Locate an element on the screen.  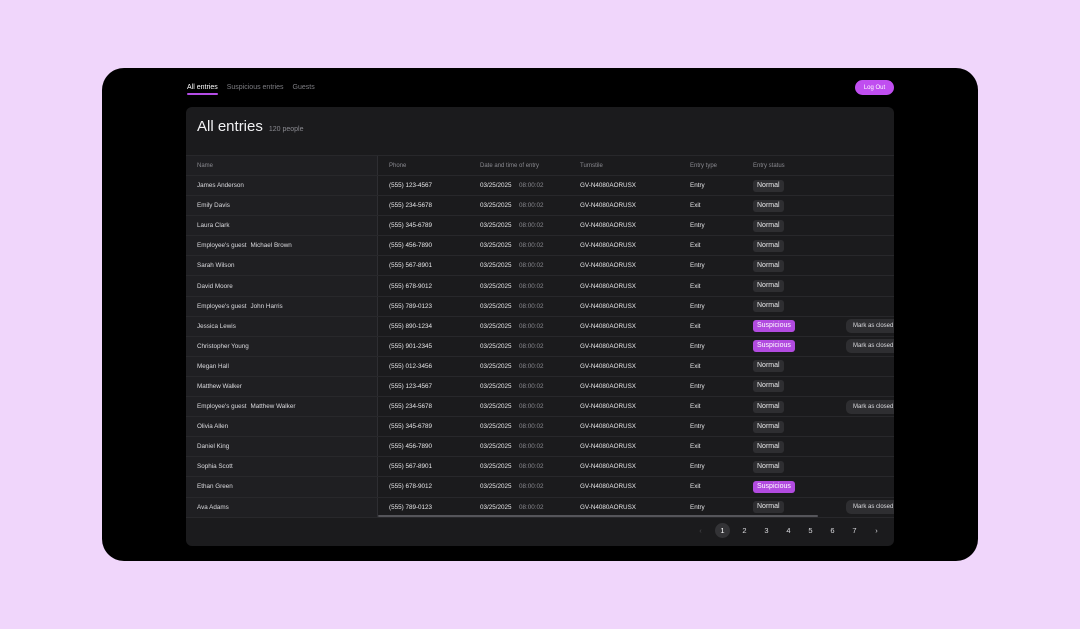
tab-guests: Guests is located at coordinates (304, 89).